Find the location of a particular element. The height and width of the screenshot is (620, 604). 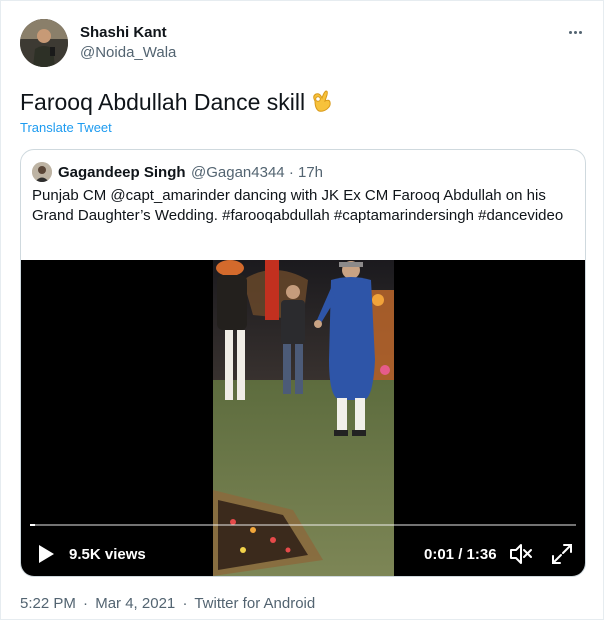

tweet-time: 5:22 PM is located at coordinates (48, 603).